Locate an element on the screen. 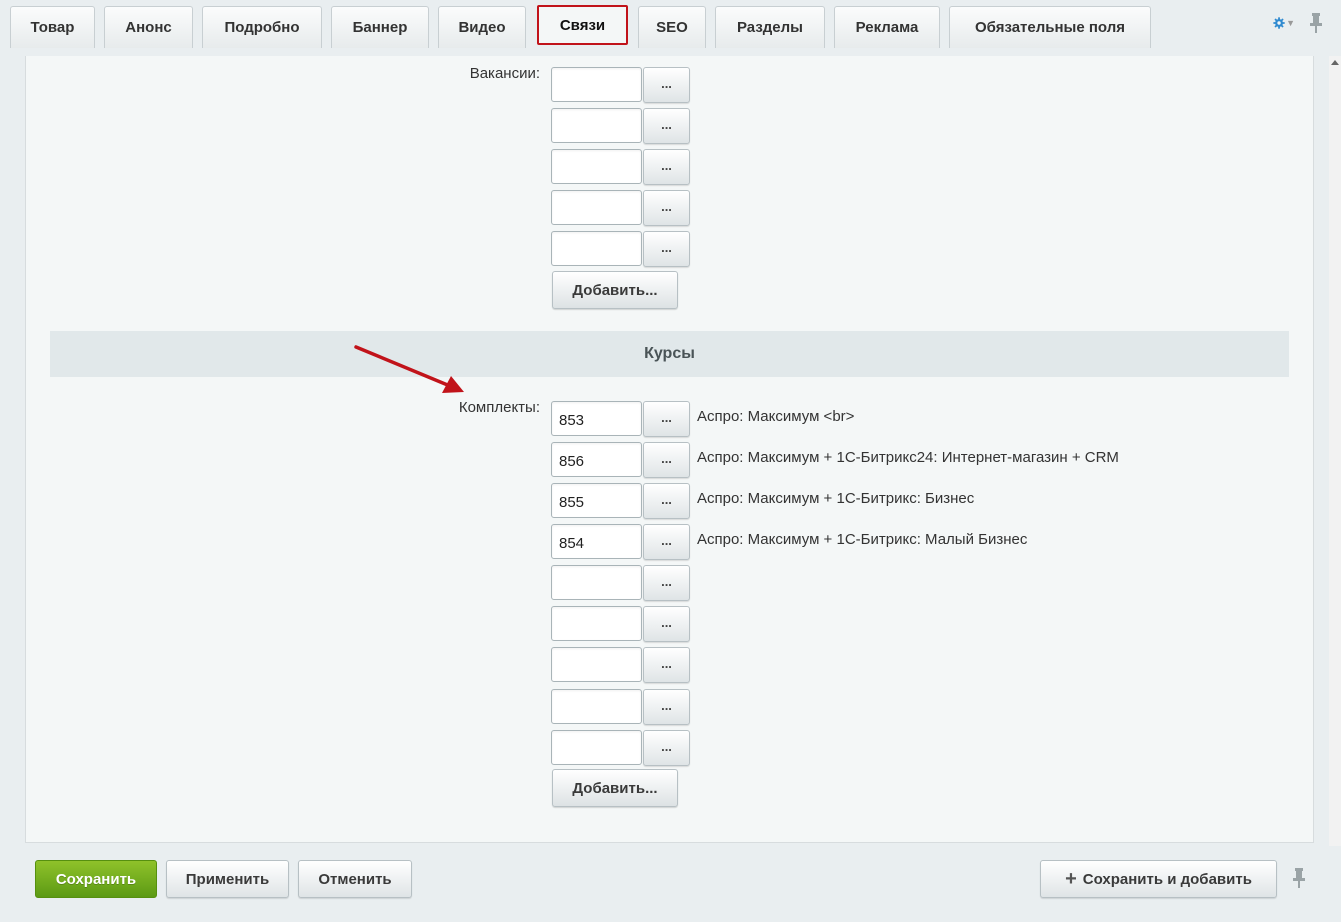 Image resolution: width=1341 pixels, height=922 pixels. kit-name: Аспро: Максимум <br> is located at coordinates (776, 416).